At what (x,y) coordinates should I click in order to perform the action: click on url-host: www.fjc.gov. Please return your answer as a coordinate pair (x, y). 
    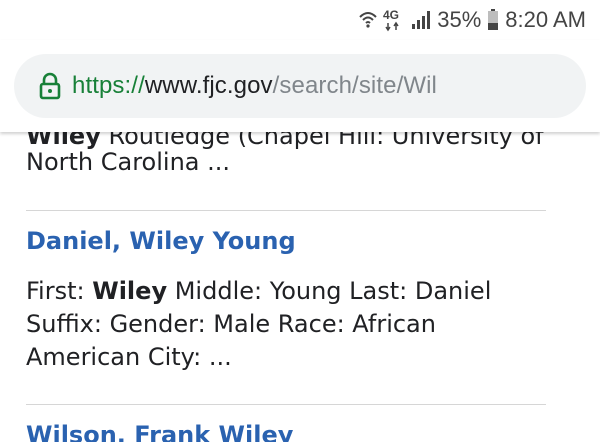
    Looking at the image, I should click on (208, 85).